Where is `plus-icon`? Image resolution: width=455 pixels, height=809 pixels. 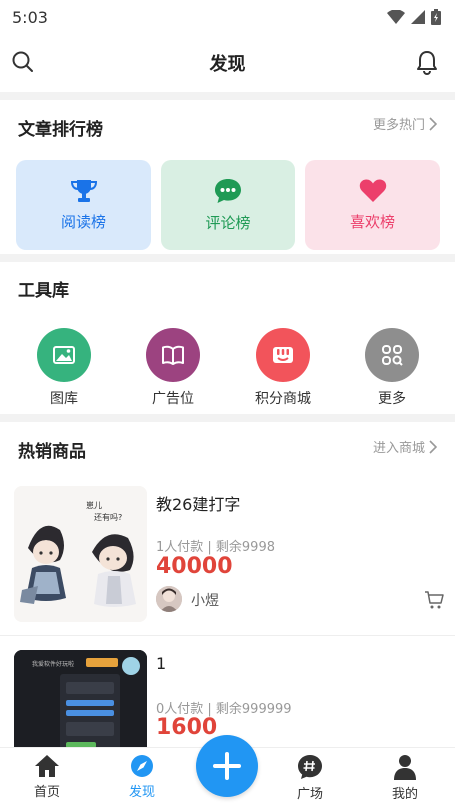
plus-icon is located at coordinates (227, 766).